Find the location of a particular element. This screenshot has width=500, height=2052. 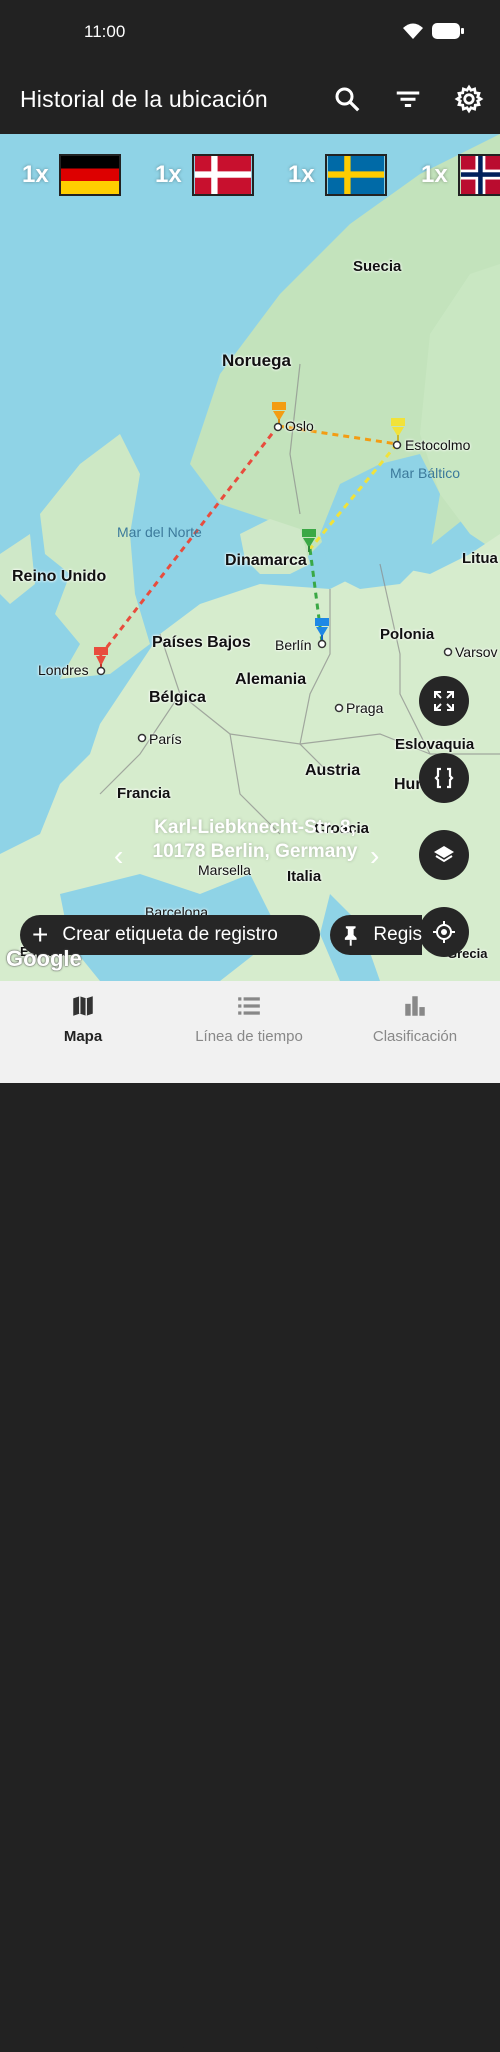

home-indicator is located at coordinates (250, 2049).